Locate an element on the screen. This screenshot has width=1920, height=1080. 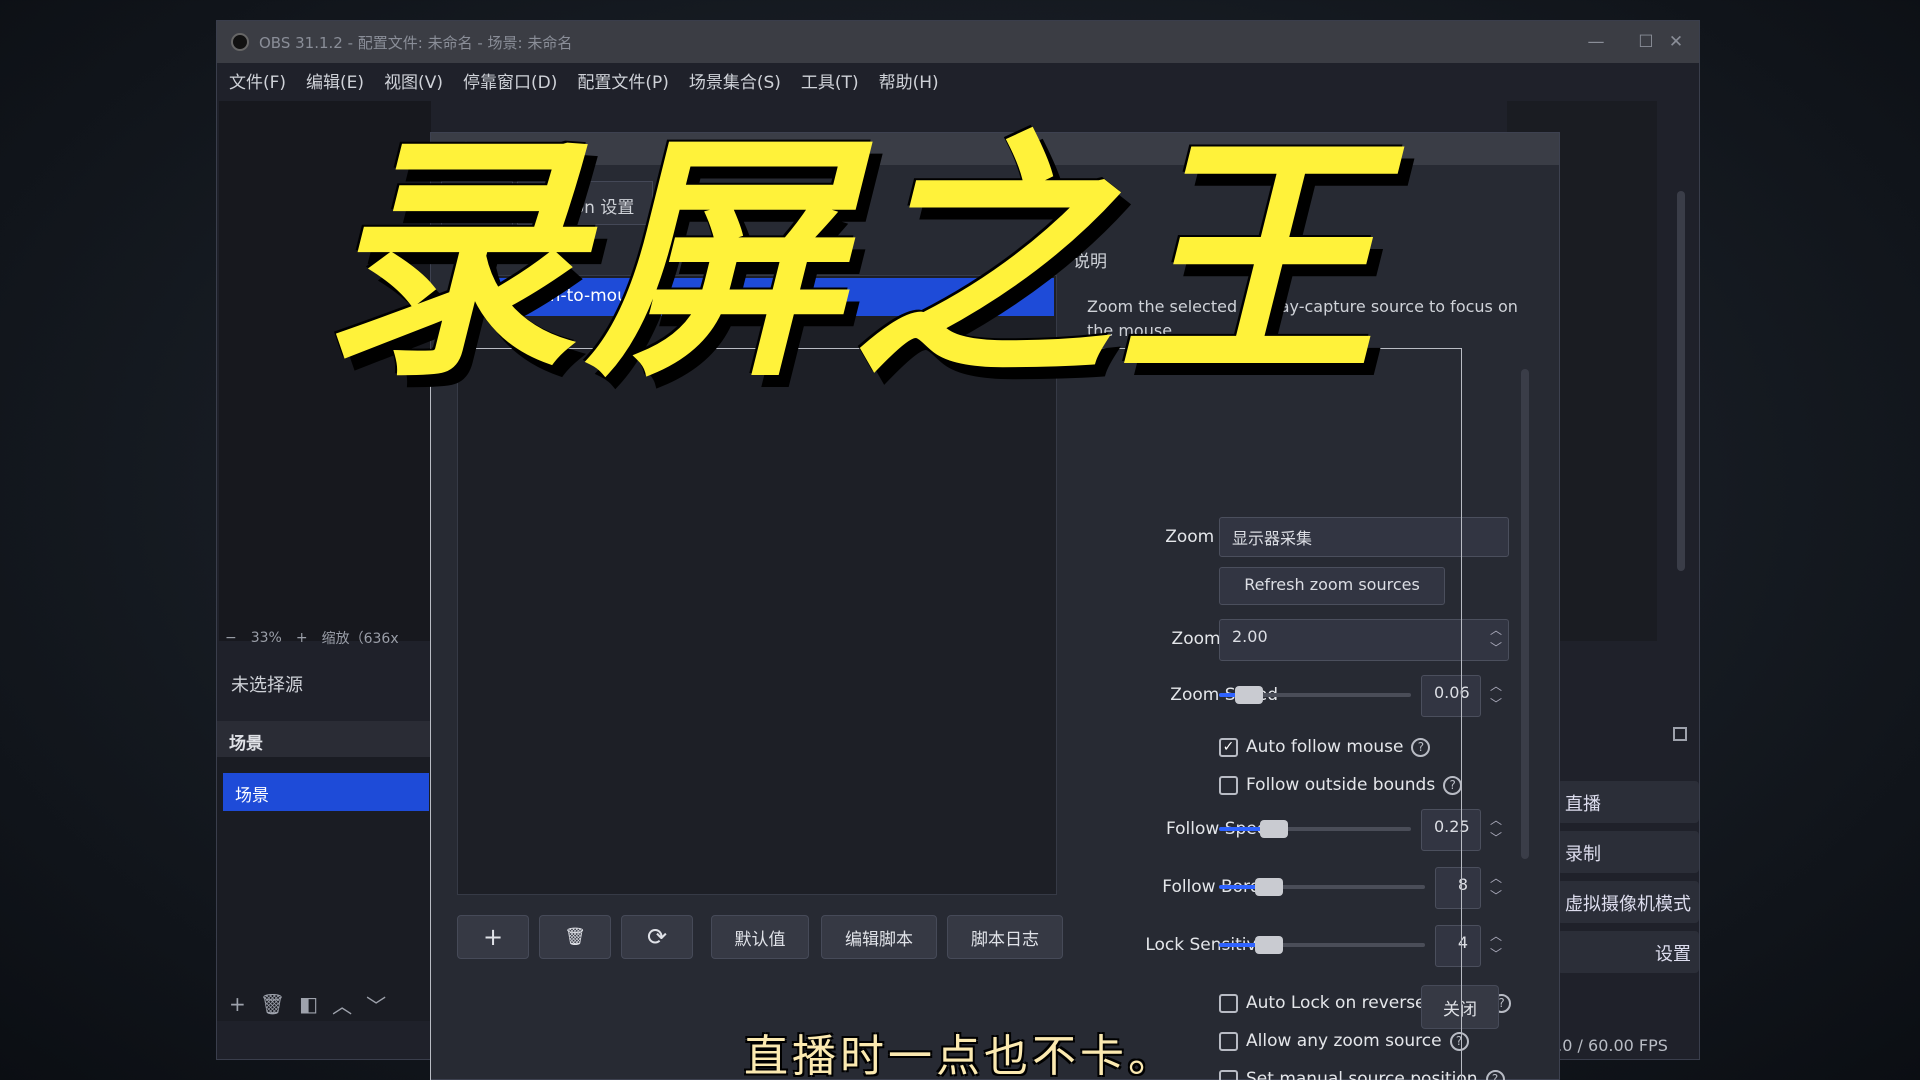
scrollbar is located at coordinates (1681, 381).